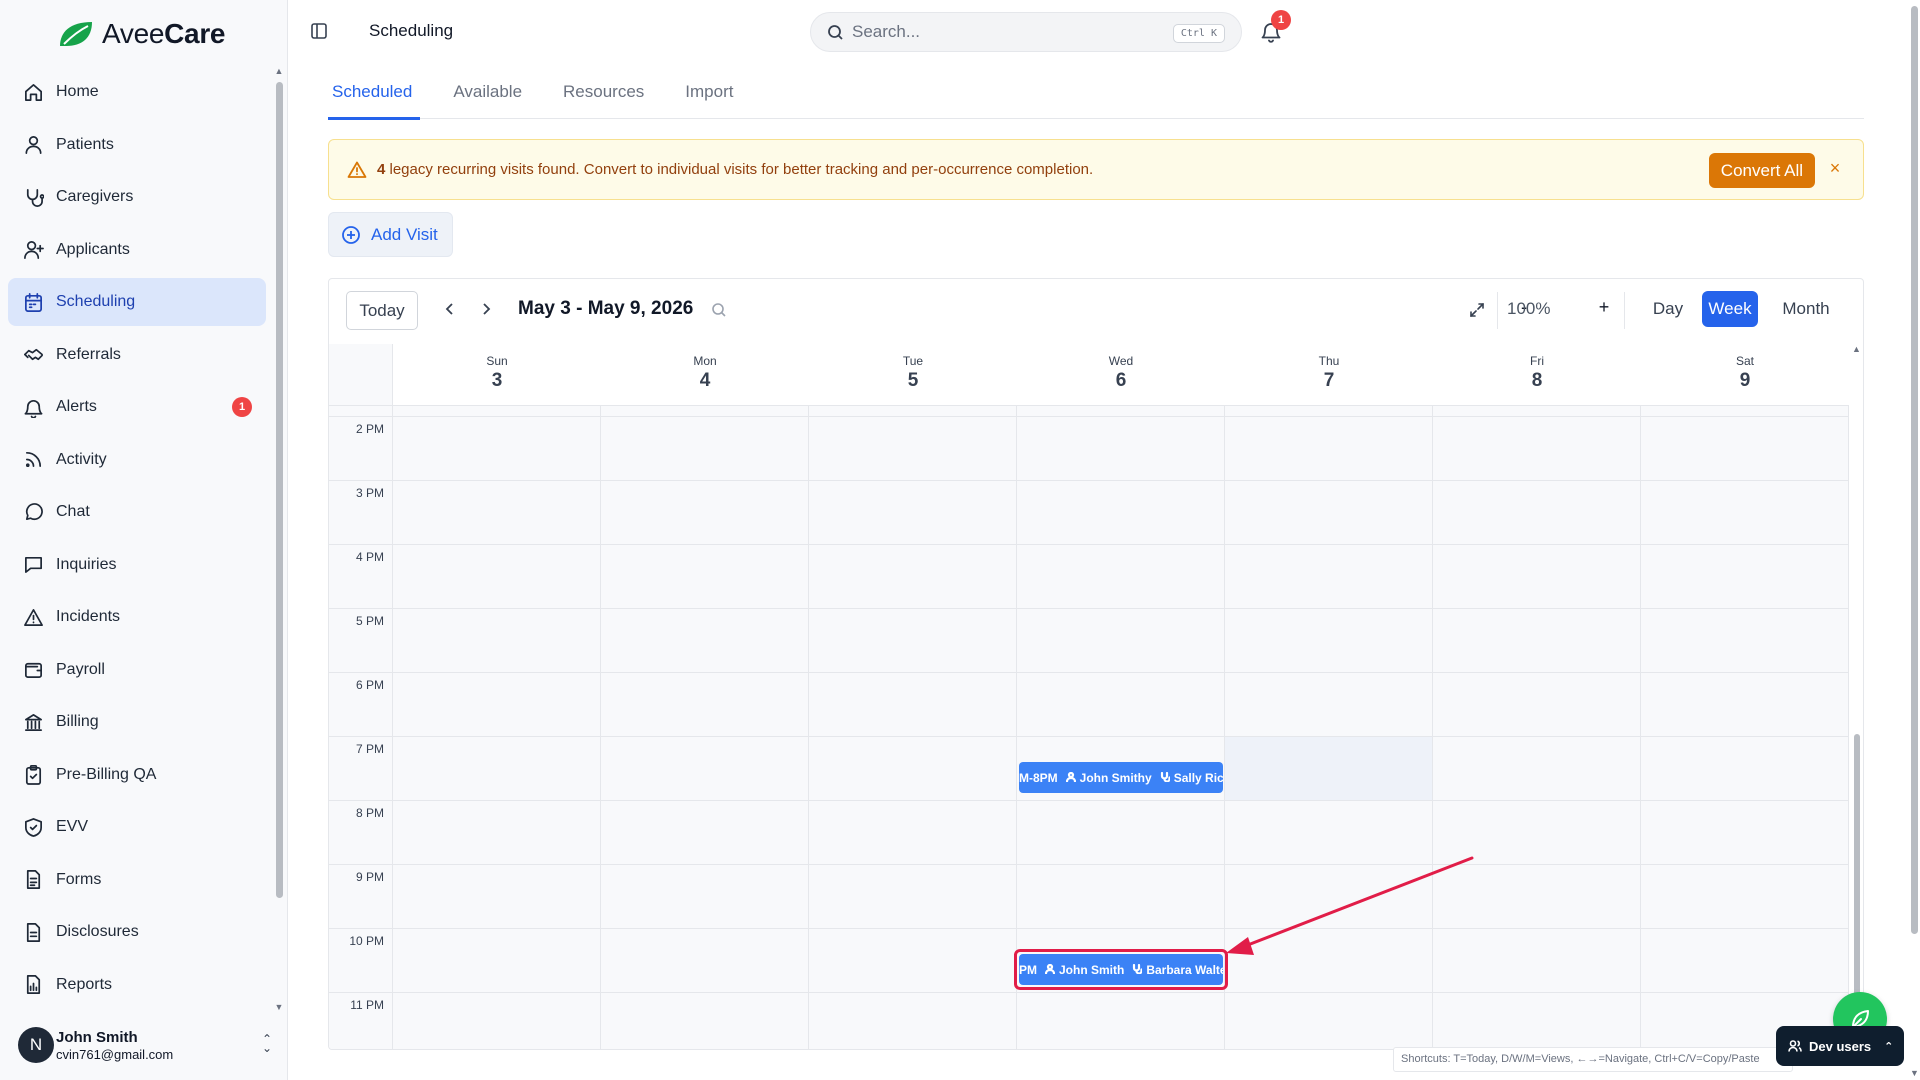  What do you see at coordinates (374, 92) in the screenshot?
I see `tab-scheduled: Scheduled` at bounding box center [374, 92].